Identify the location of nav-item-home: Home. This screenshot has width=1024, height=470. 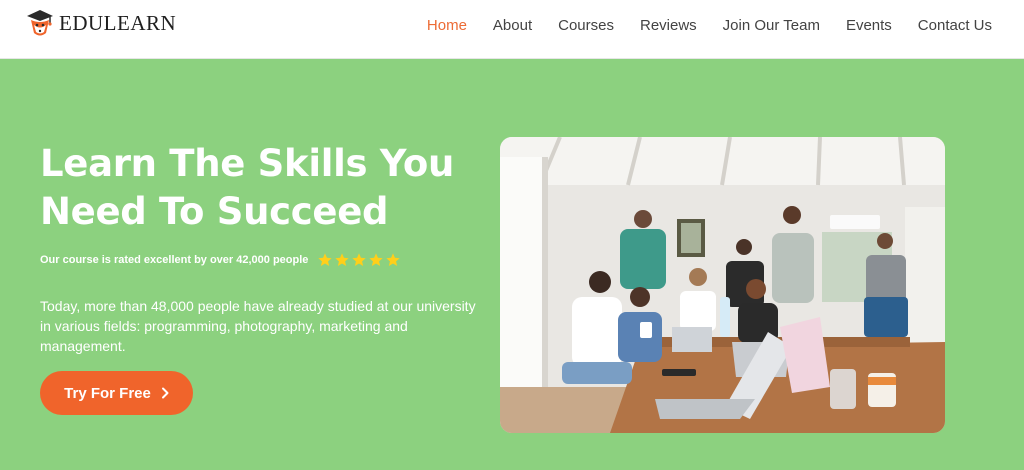
(447, 25).